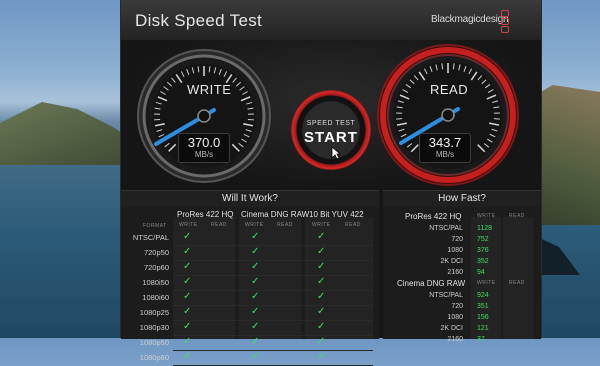  What do you see at coordinates (483, 328) in the screenshot?
I see `how-fast-write-value: 121` at bounding box center [483, 328].